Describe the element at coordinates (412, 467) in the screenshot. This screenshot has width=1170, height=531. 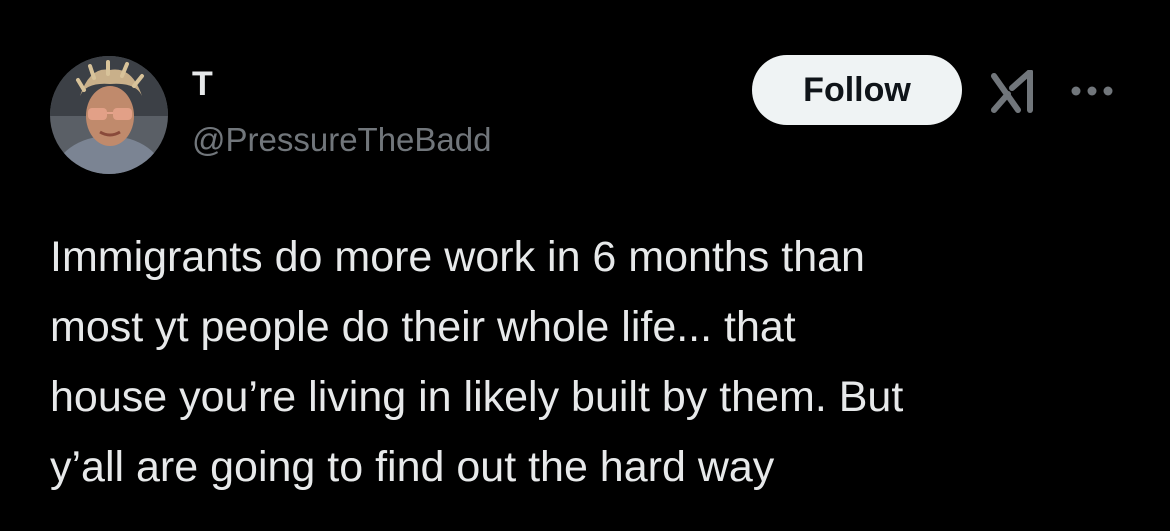
I see `tweet-text-line: y’all are going to find out the hard way` at that location.